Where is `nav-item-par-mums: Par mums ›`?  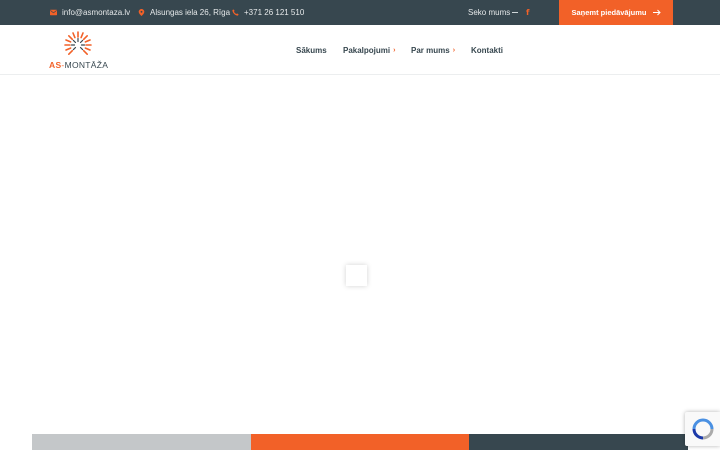 nav-item-par-mums: Par mums › is located at coordinates (433, 50).